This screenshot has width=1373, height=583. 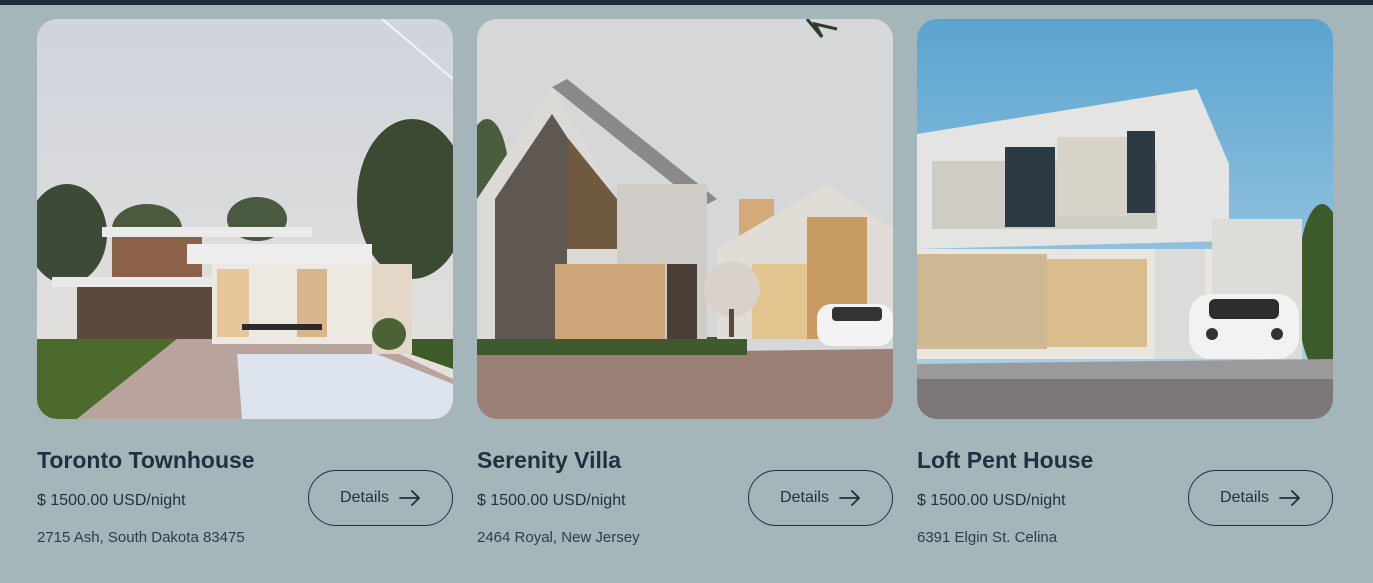 What do you see at coordinates (141, 537) in the screenshot?
I see `listing-address: 2715 Ash, South Dakota 83475` at bounding box center [141, 537].